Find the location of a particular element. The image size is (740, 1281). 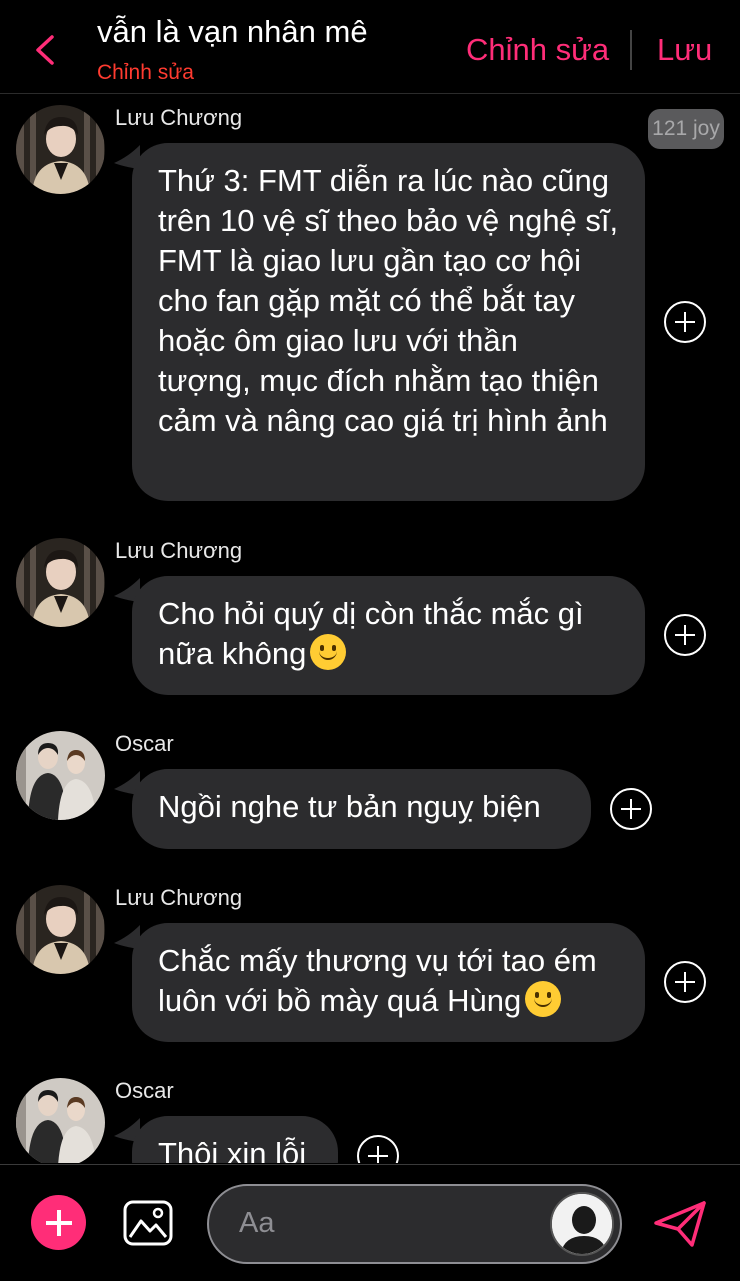

message-bubble: Ngồi nghe tư bản nguỵ biện is located at coordinates (361, 809).